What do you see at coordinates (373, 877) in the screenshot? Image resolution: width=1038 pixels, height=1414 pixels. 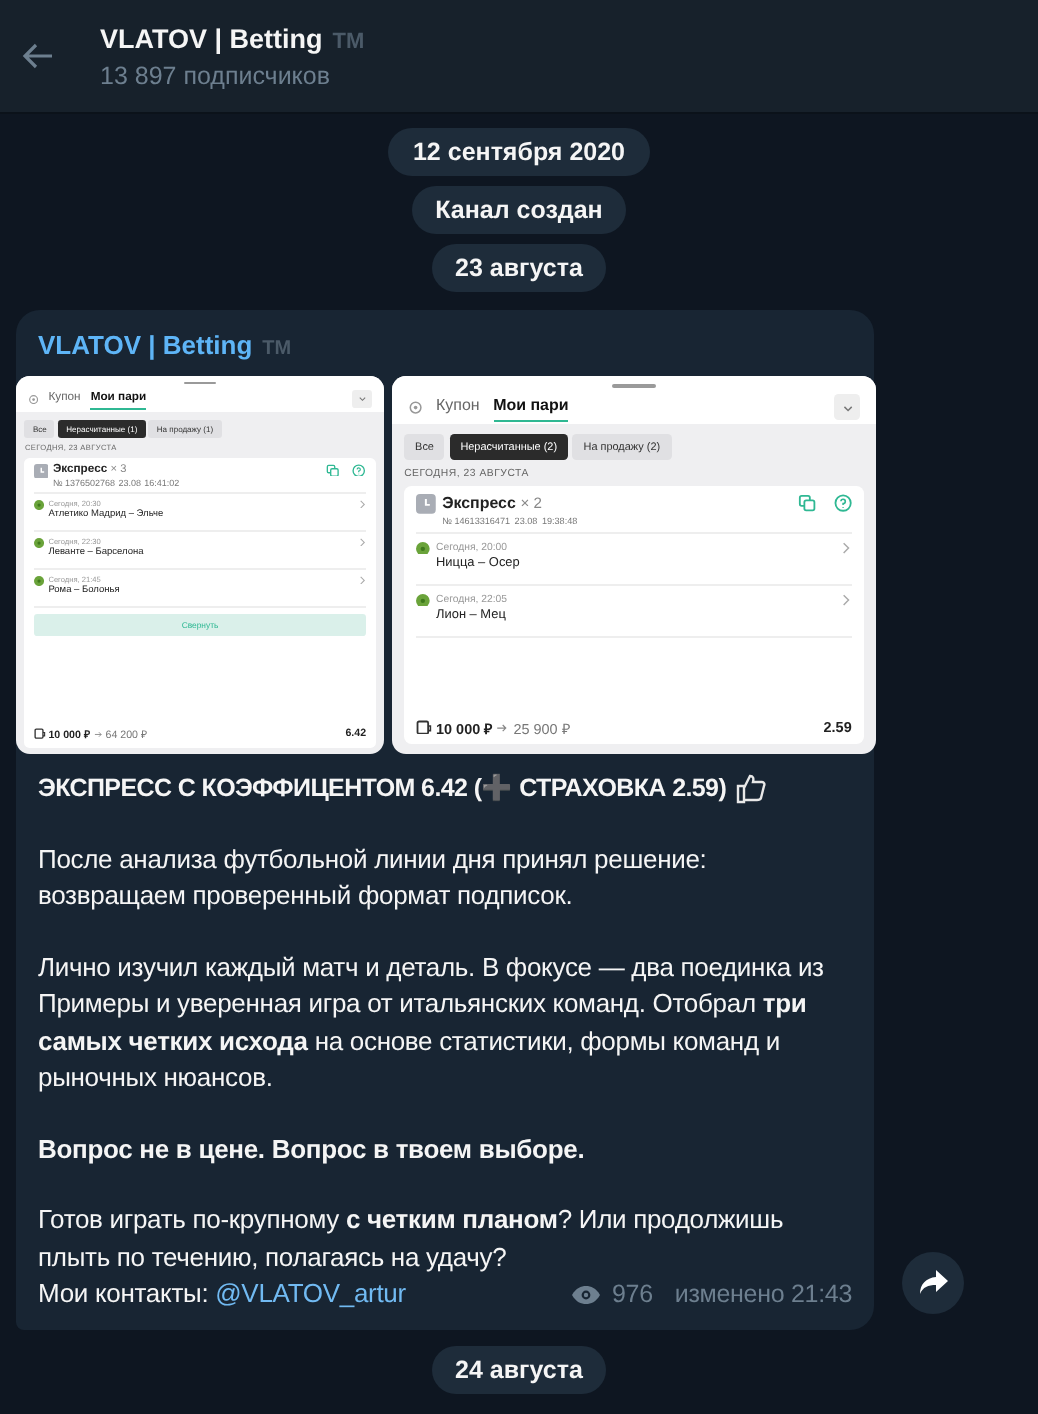 I see `post-paragraph: После анализа футбольной линии дня принял решение: возвращаем проверенный формат подписок.` at bounding box center [373, 877].